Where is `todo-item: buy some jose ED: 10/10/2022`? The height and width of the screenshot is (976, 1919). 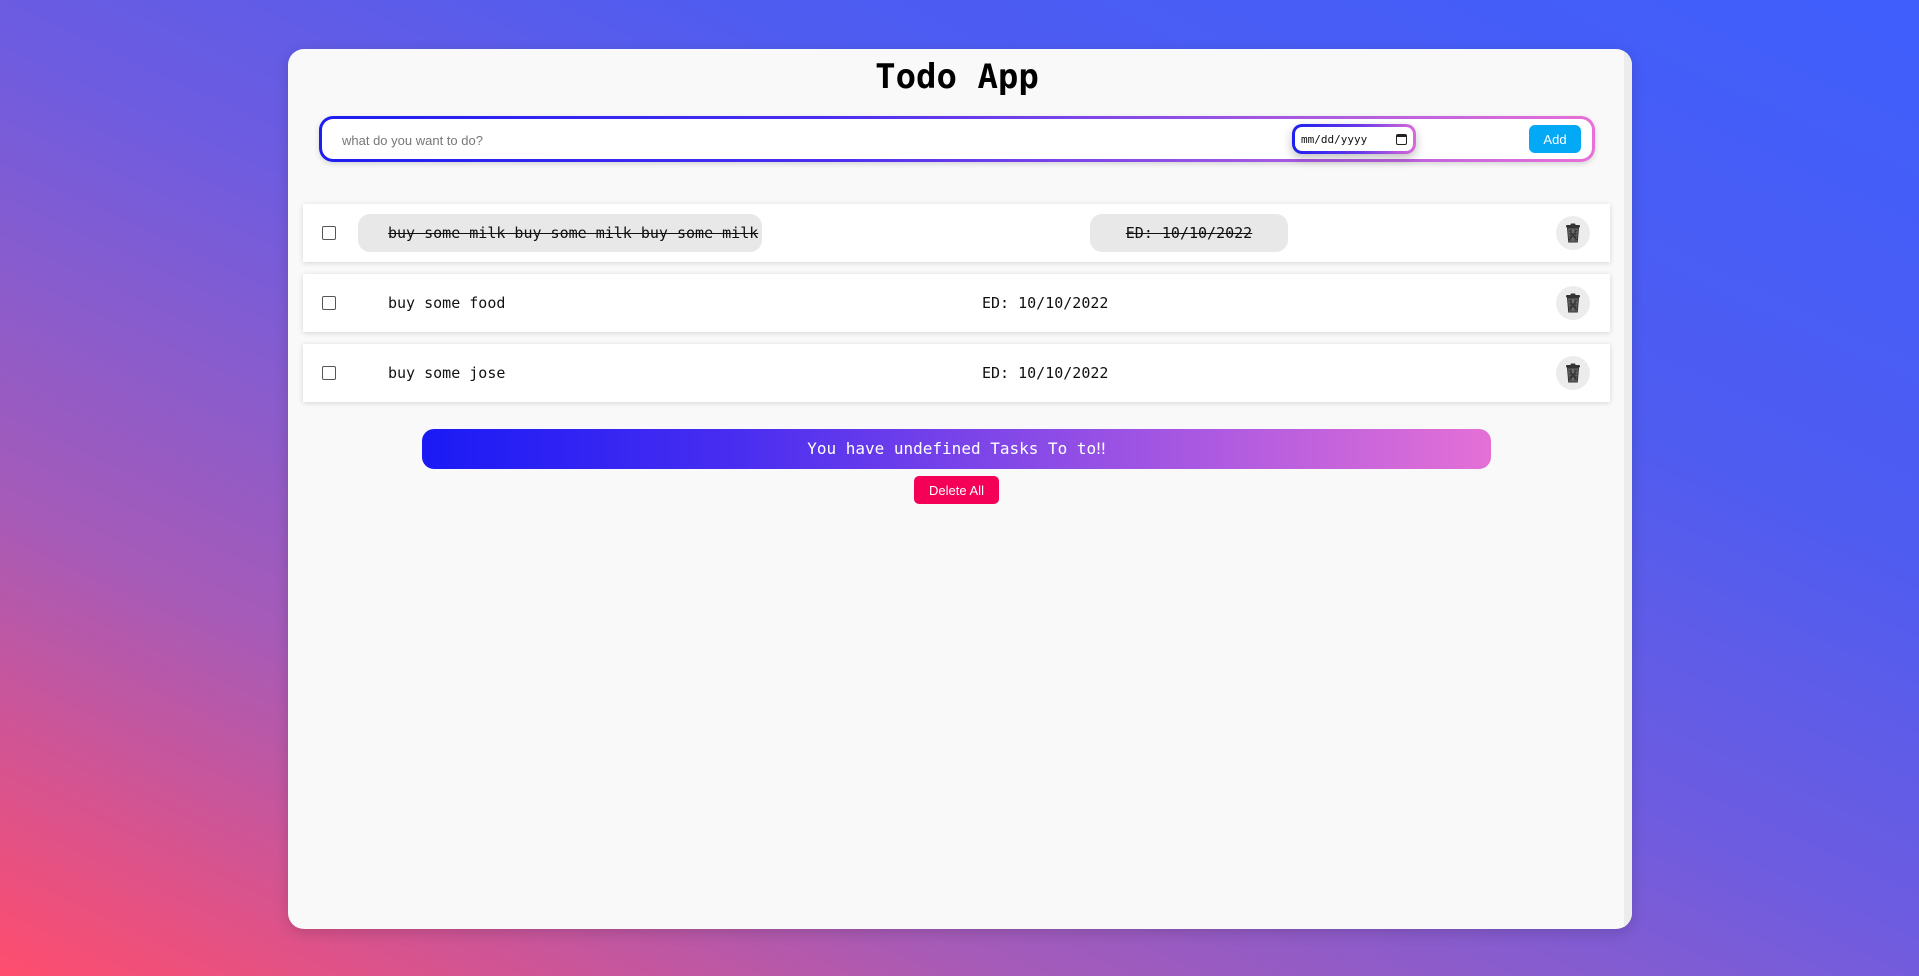
todo-item: buy some jose ED: 10/10/2022 is located at coordinates (956, 373).